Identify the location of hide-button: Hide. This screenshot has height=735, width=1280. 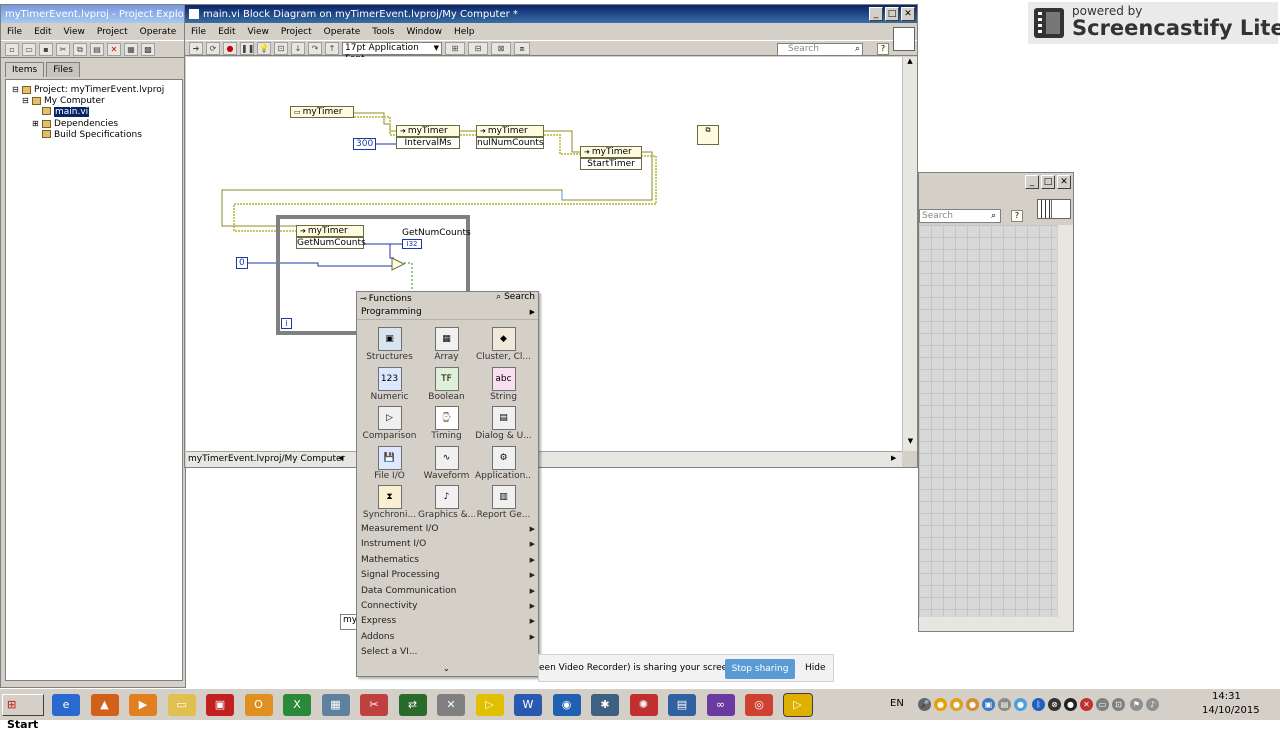
(815, 668).